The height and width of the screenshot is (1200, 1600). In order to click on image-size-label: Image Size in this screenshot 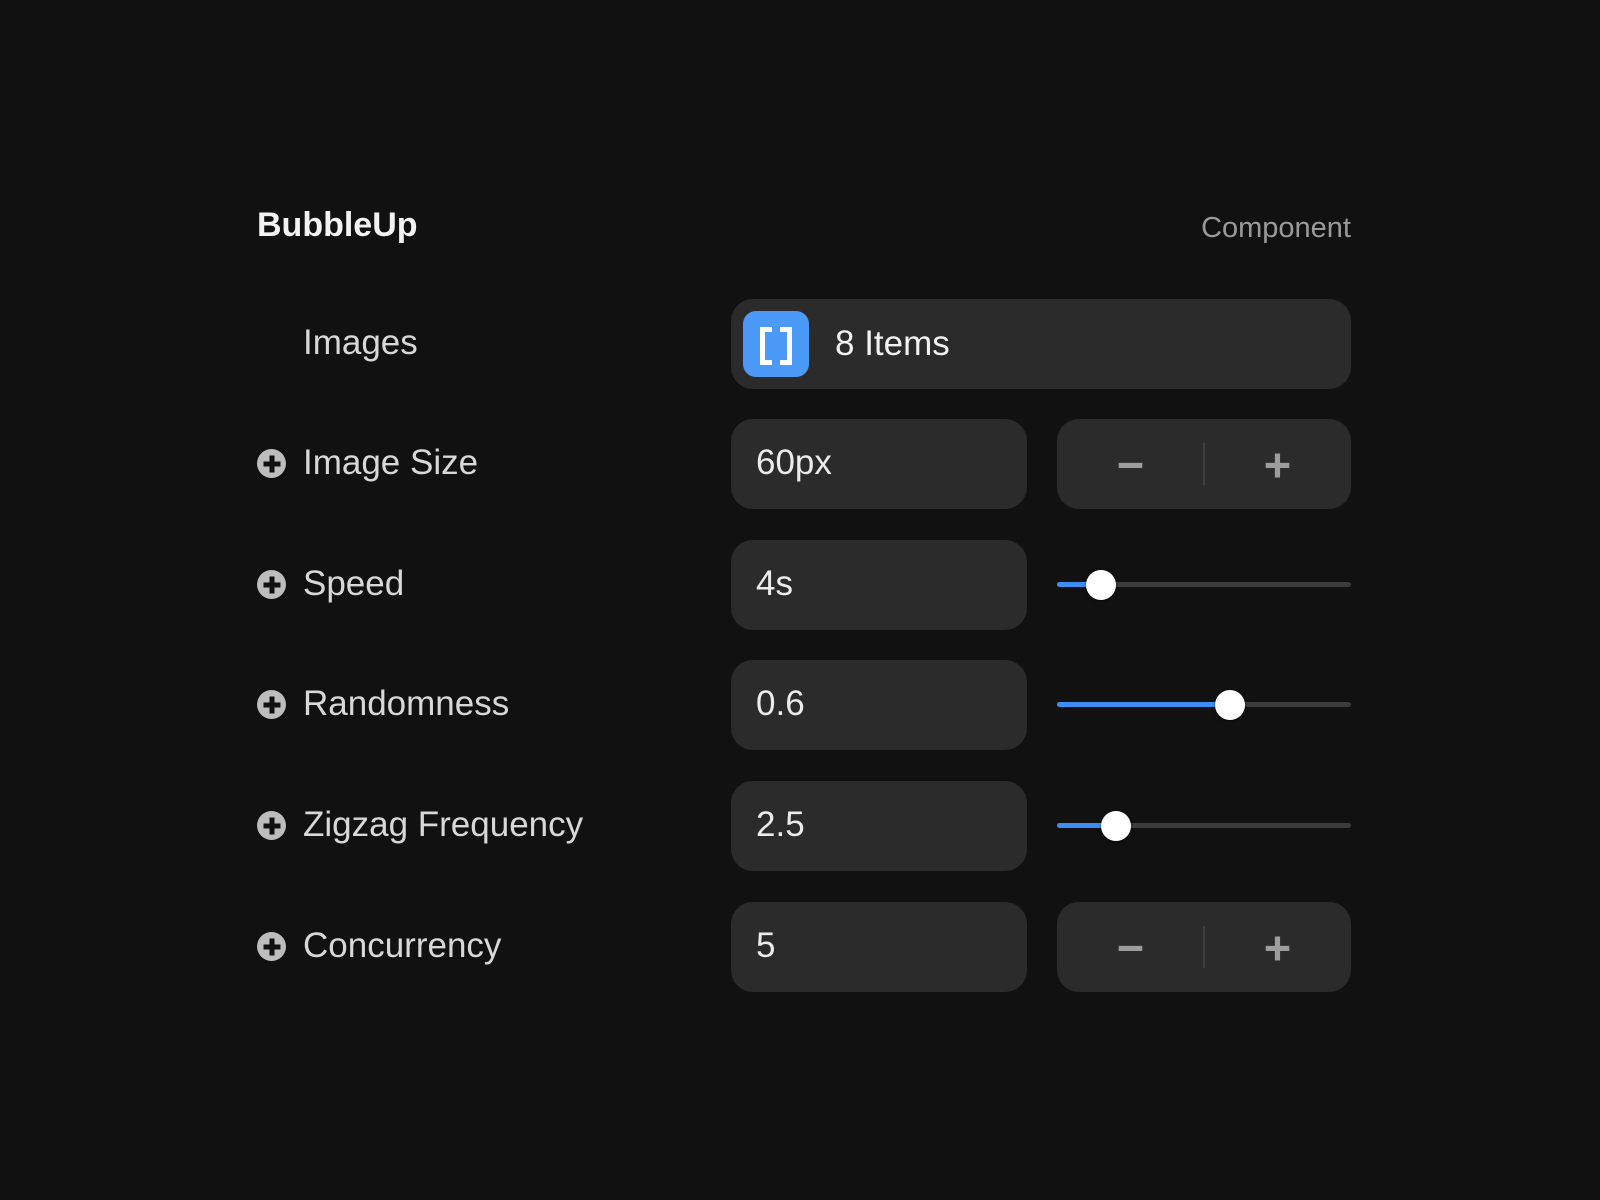, I will do `click(391, 462)`.